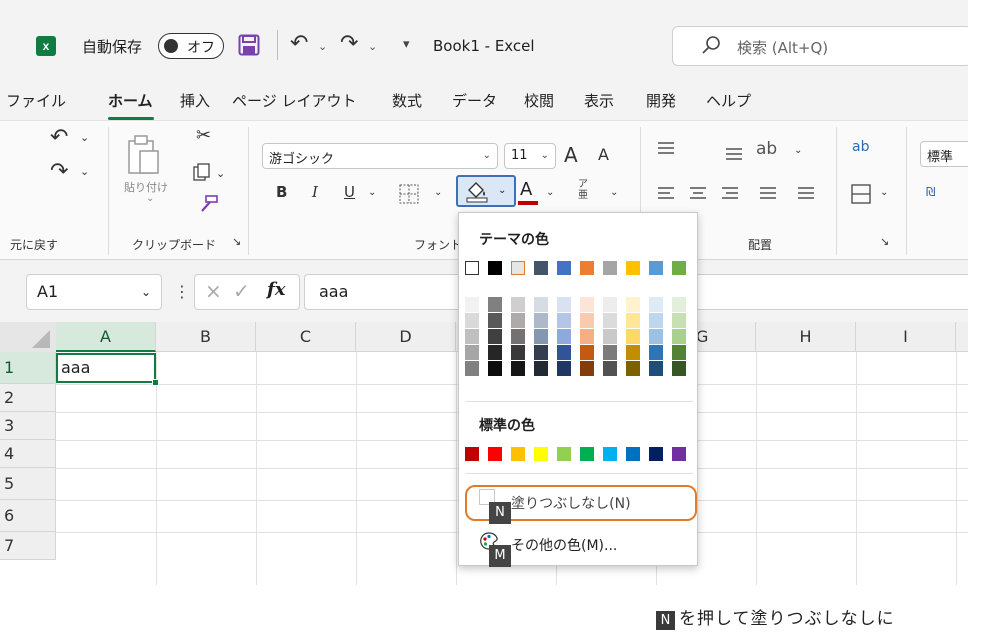 This screenshot has height=642, width=986. Describe the element at coordinates (220, 173) in the screenshot. I see `copy-dropdown-icon: ⌄` at that location.